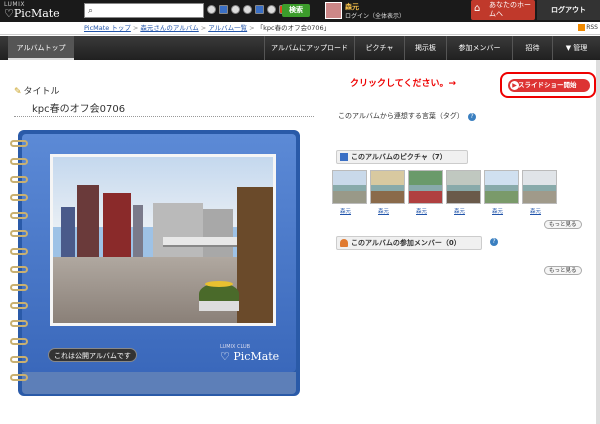 The image size is (600, 424). Describe the element at coordinates (503, 10) in the screenshot. I see `home-button: ⌂ あなたのホームへ` at that location.